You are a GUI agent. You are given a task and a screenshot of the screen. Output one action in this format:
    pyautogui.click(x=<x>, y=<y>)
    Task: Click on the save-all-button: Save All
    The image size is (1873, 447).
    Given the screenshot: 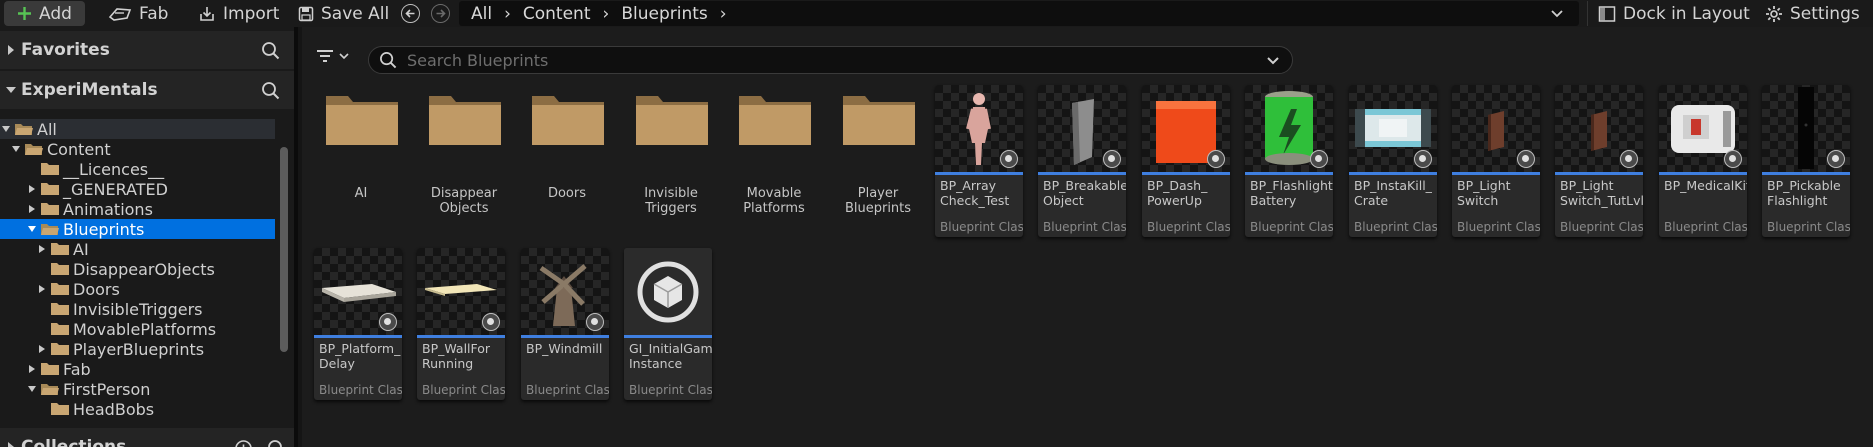 What is the action you would take?
    pyautogui.click(x=343, y=13)
    